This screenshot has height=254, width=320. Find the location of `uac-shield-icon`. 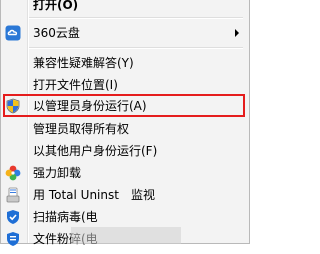

uac-shield-icon is located at coordinates (13, 106).